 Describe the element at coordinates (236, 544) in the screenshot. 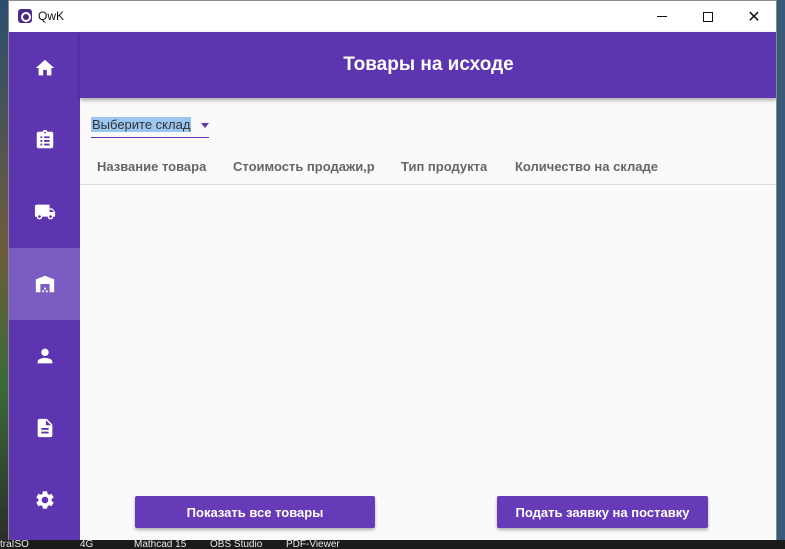

I see `desktop-label: OBS Studio` at that location.